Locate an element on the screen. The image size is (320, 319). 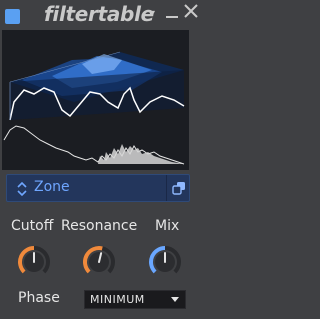
cutoff-label: Cutoff is located at coordinates (32, 226).